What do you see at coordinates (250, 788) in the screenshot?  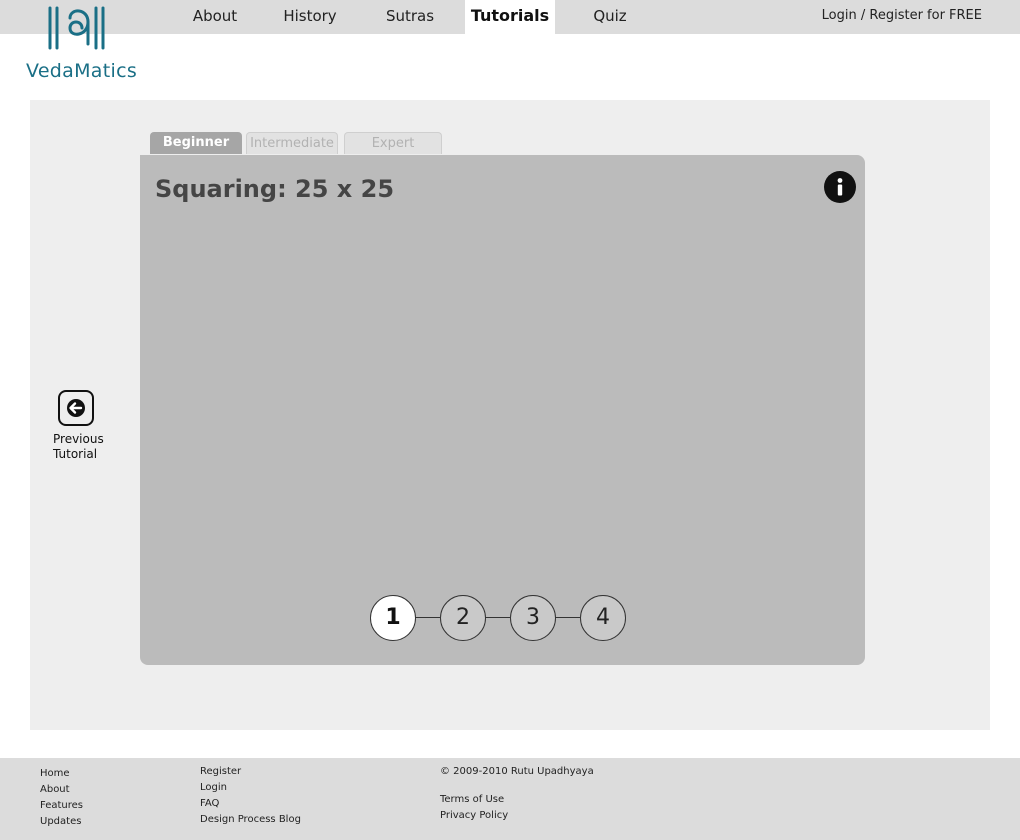 I see `footer-link-login: Login` at bounding box center [250, 788].